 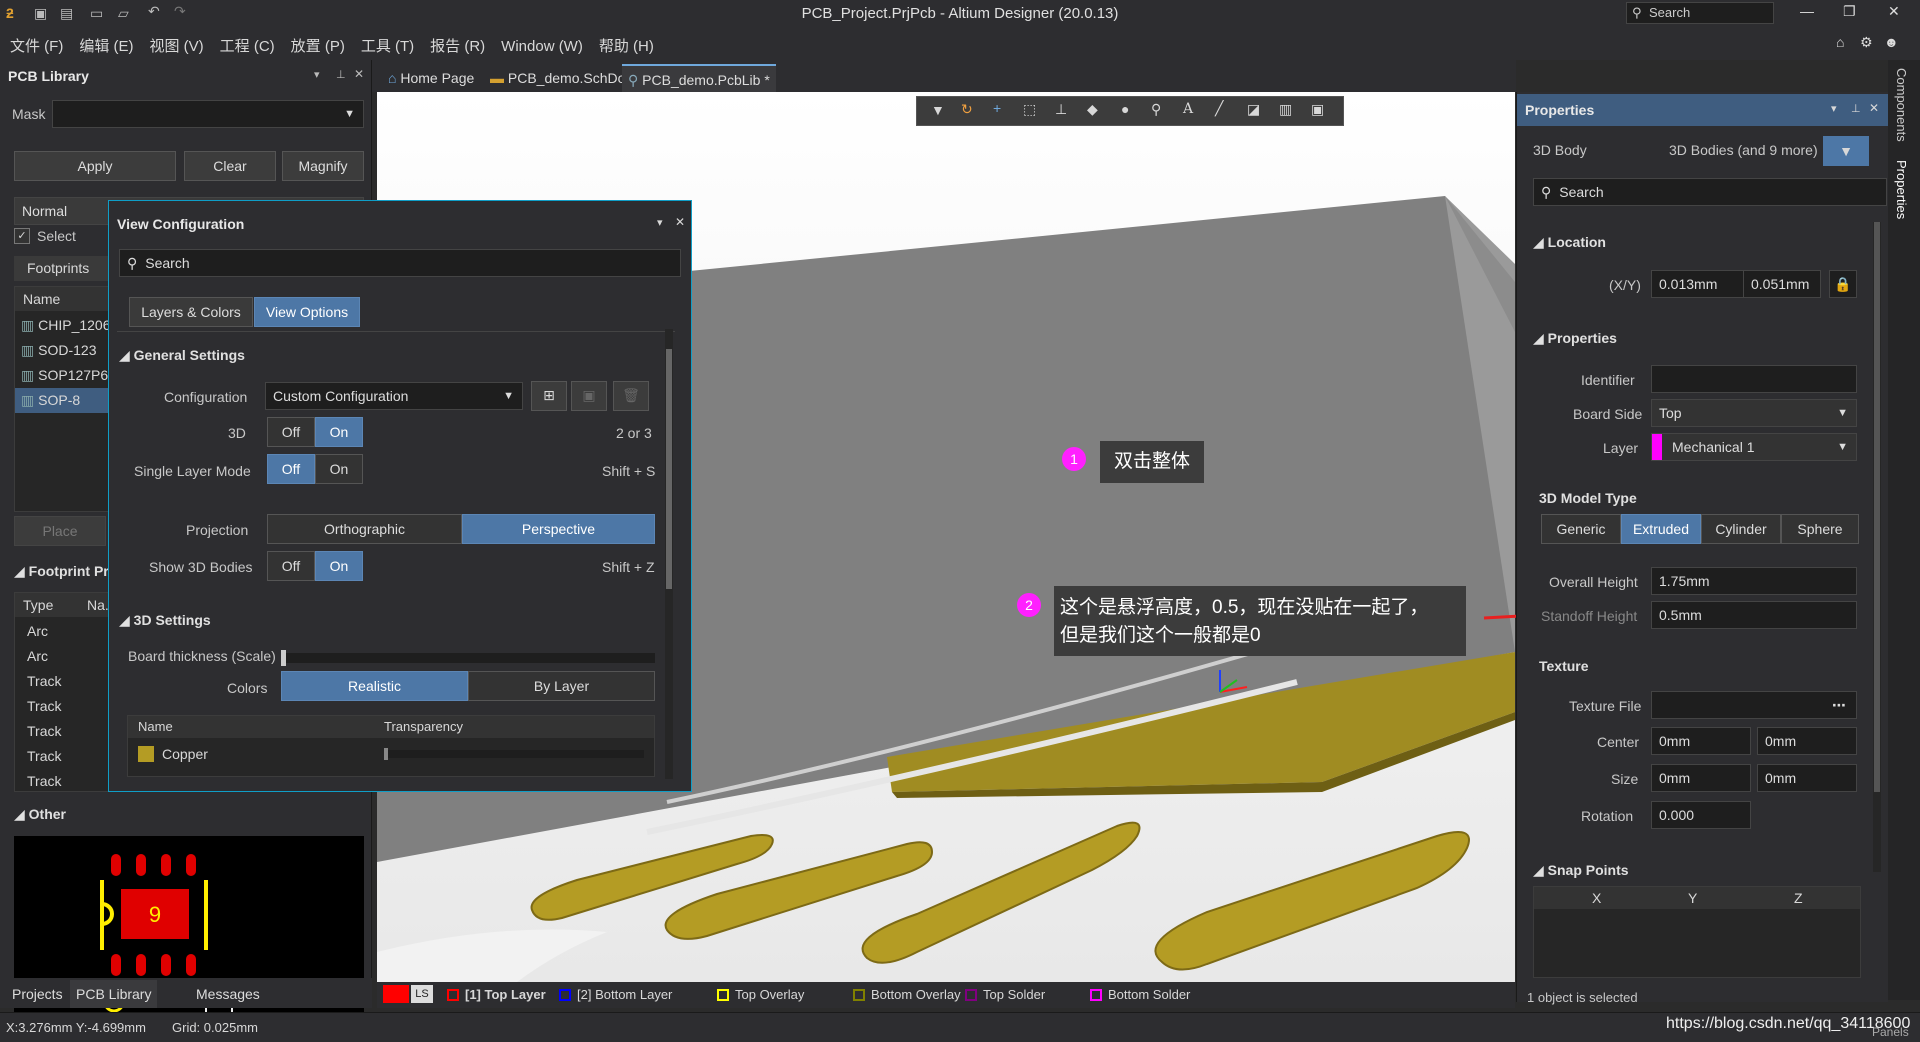 What do you see at coordinates (431, 78) in the screenshot?
I see `tab-home-page: ⌂ Home Page` at bounding box center [431, 78].